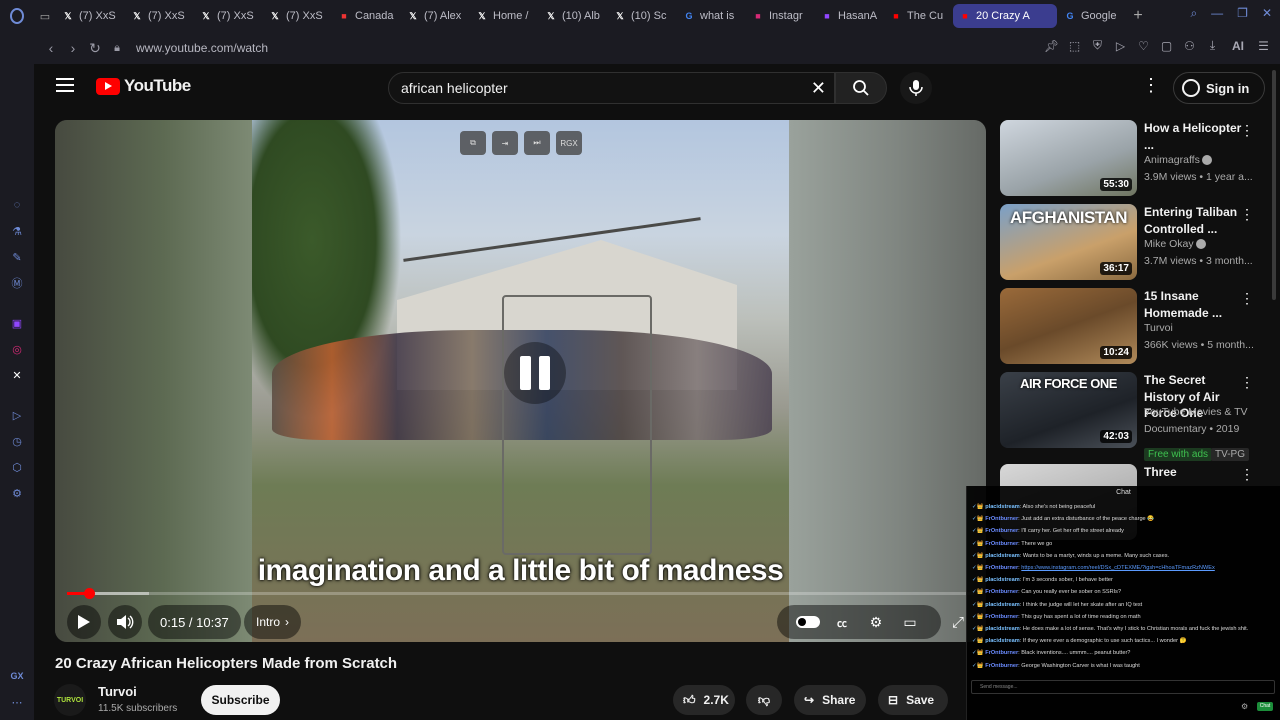 The width and height of the screenshot is (1280, 720). I want to click on search-input: african helicopter ✕, so click(611, 88).